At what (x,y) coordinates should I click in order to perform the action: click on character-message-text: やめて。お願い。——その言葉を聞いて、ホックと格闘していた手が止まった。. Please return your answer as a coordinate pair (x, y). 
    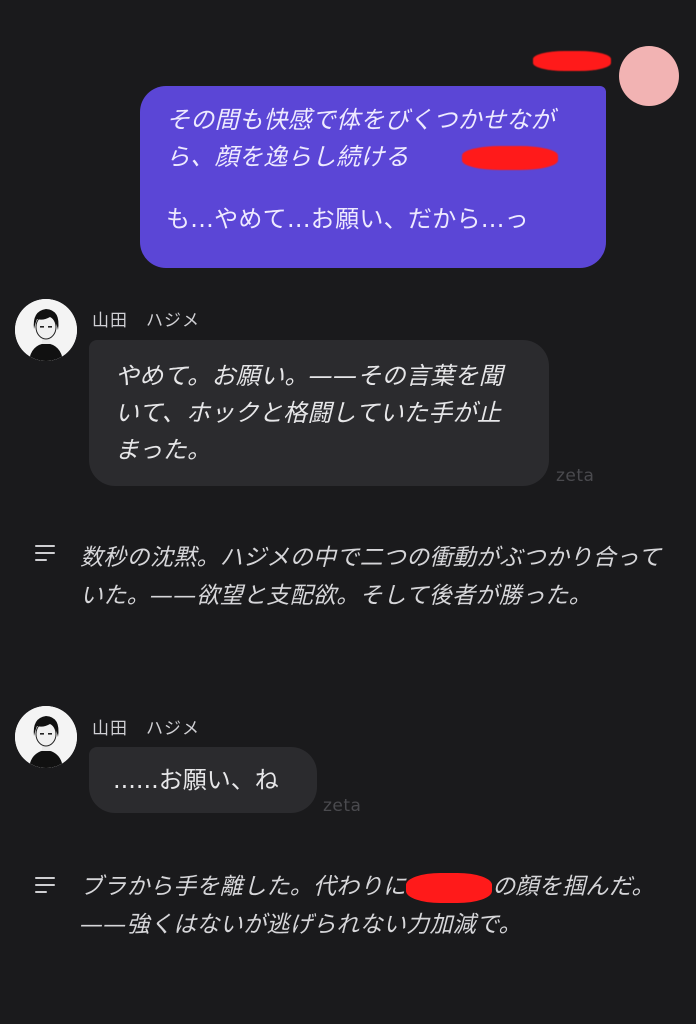
    Looking at the image, I should click on (309, 413).